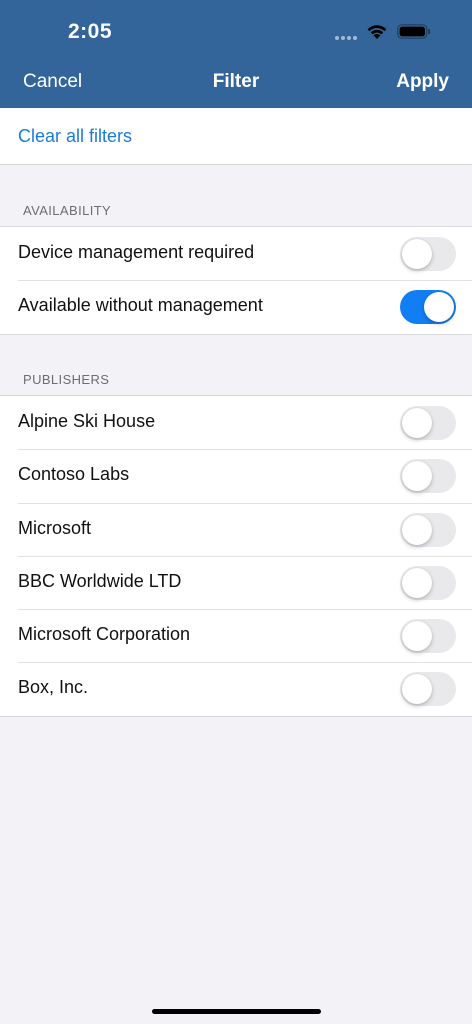 The width and height of the screenshot is (472, 1024). Describe the element at coordinates (140, 305) in the screenshot. I see `row-label: Available without management` at that location.